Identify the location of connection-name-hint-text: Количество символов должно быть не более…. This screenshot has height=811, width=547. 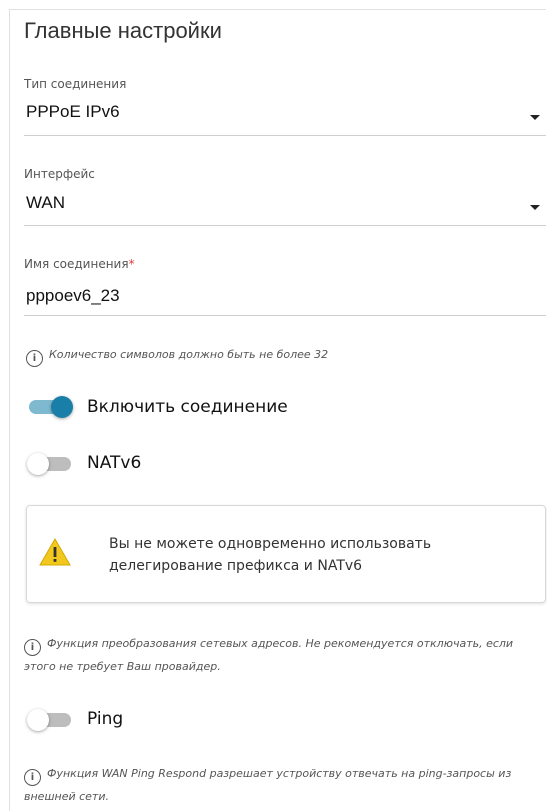
(189, 354).